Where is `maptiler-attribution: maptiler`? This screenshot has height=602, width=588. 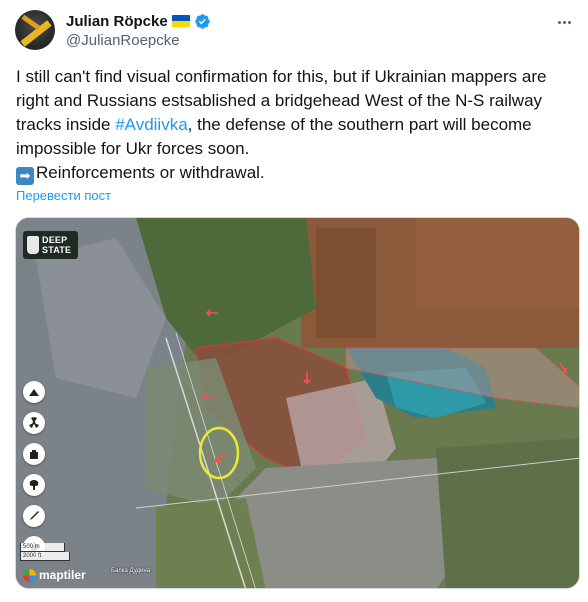
maptiler-attribution: maptiler is located at coordinates (54, 575).